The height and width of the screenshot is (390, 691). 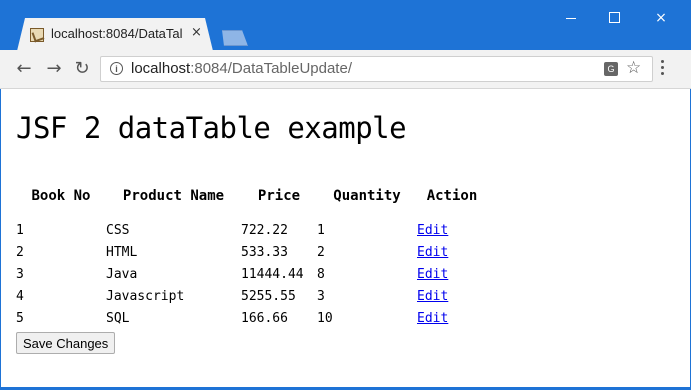 I want to click on reload-icon: ↻, so click(x=82, y=69).